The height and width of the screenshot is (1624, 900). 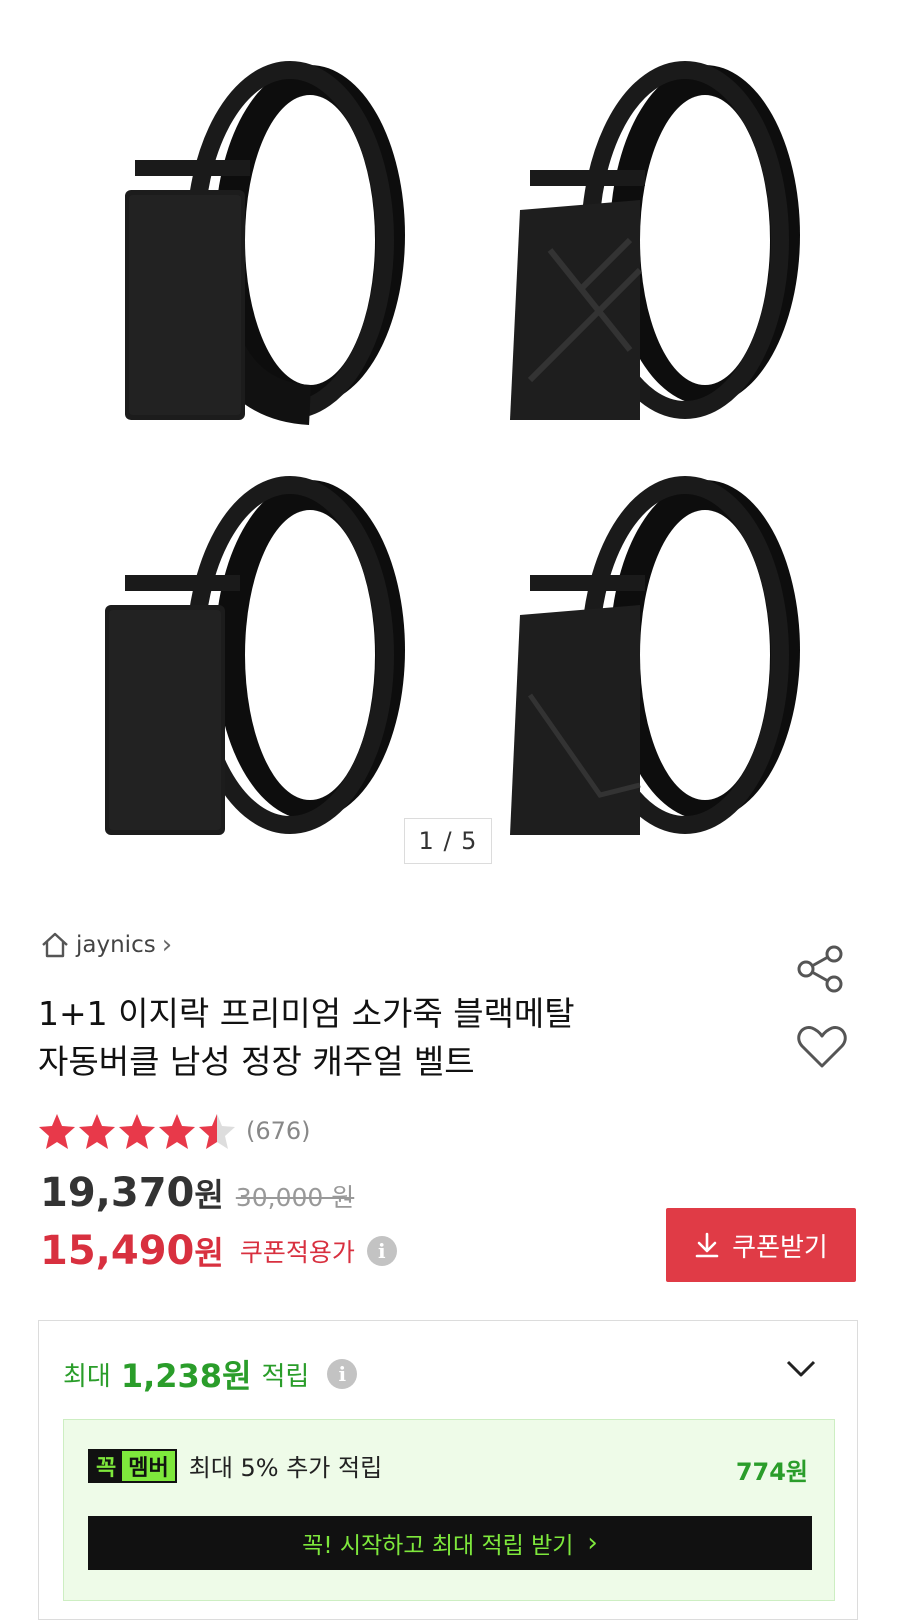 I want to click on wishlist-button, so click(x=822, y=1049).